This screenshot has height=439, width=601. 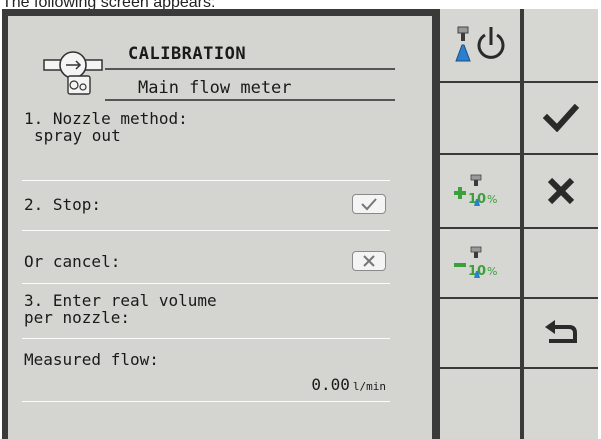 I want to click on measured-flow-field: 0.00 l/min, so click(x=348, y=384).